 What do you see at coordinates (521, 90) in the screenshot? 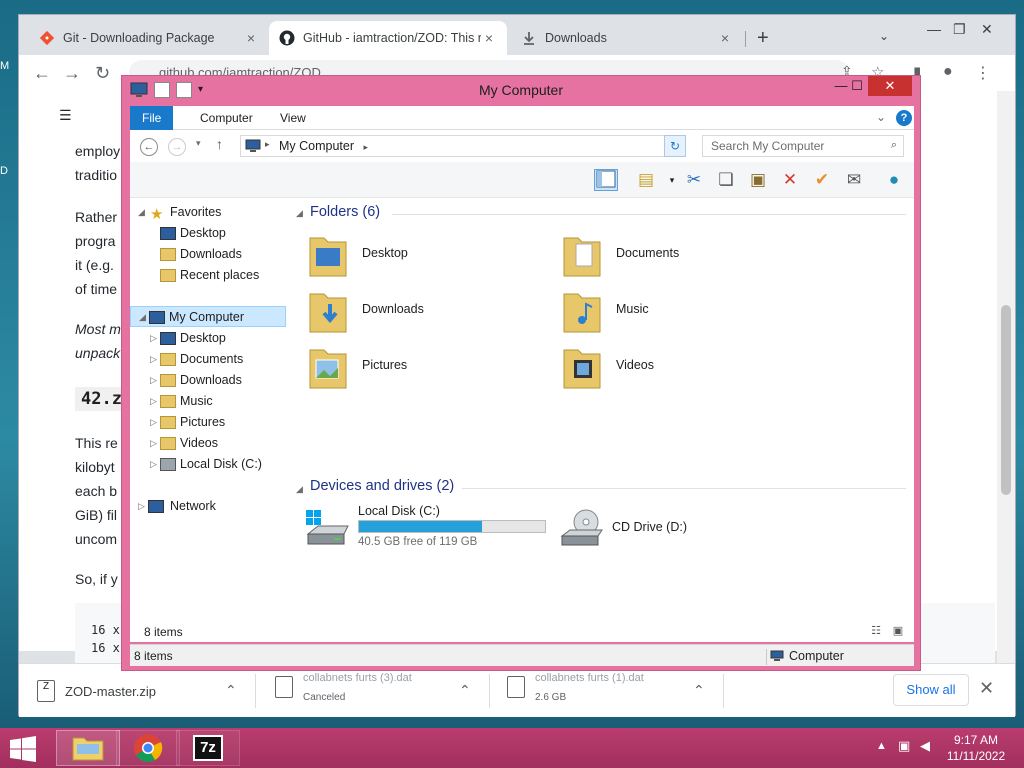
I see `explorer-titlebar: ▾ My Computer — ☐ ✕` at bounding box center [521, 90].